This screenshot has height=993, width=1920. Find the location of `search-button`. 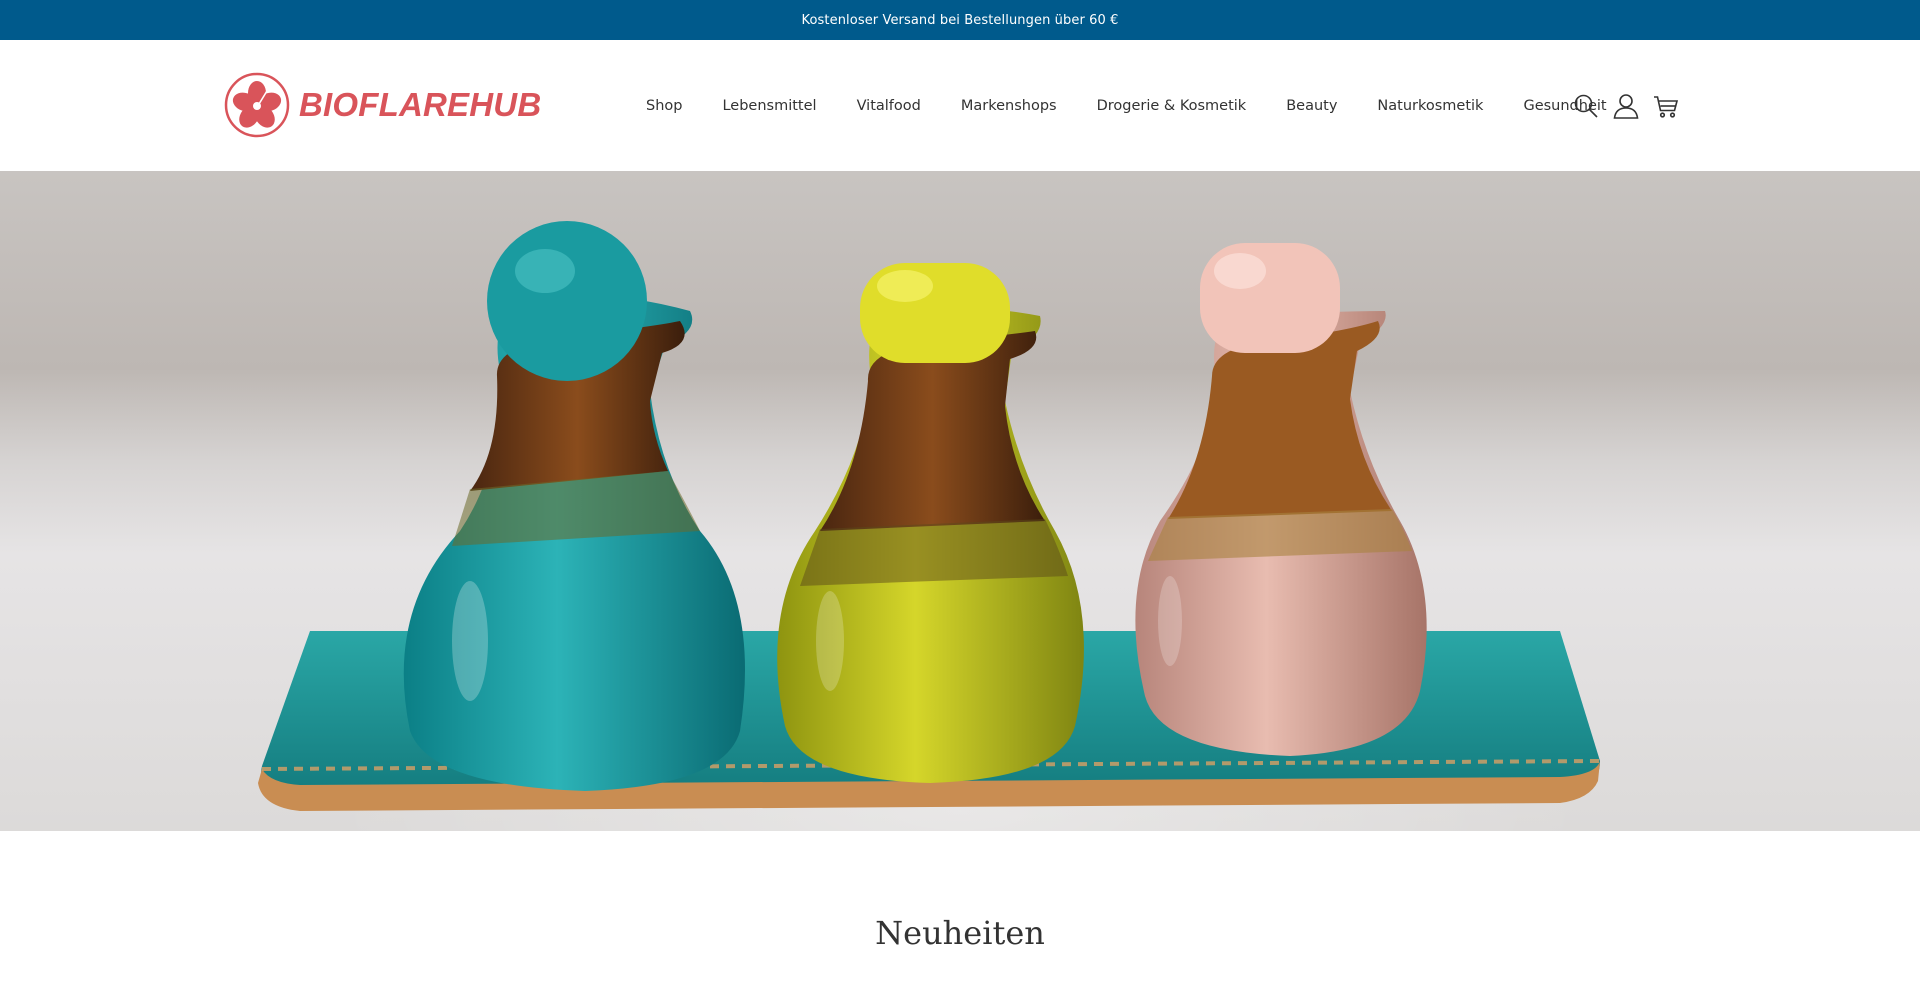

search-button is located at coordinates (1585, 105).